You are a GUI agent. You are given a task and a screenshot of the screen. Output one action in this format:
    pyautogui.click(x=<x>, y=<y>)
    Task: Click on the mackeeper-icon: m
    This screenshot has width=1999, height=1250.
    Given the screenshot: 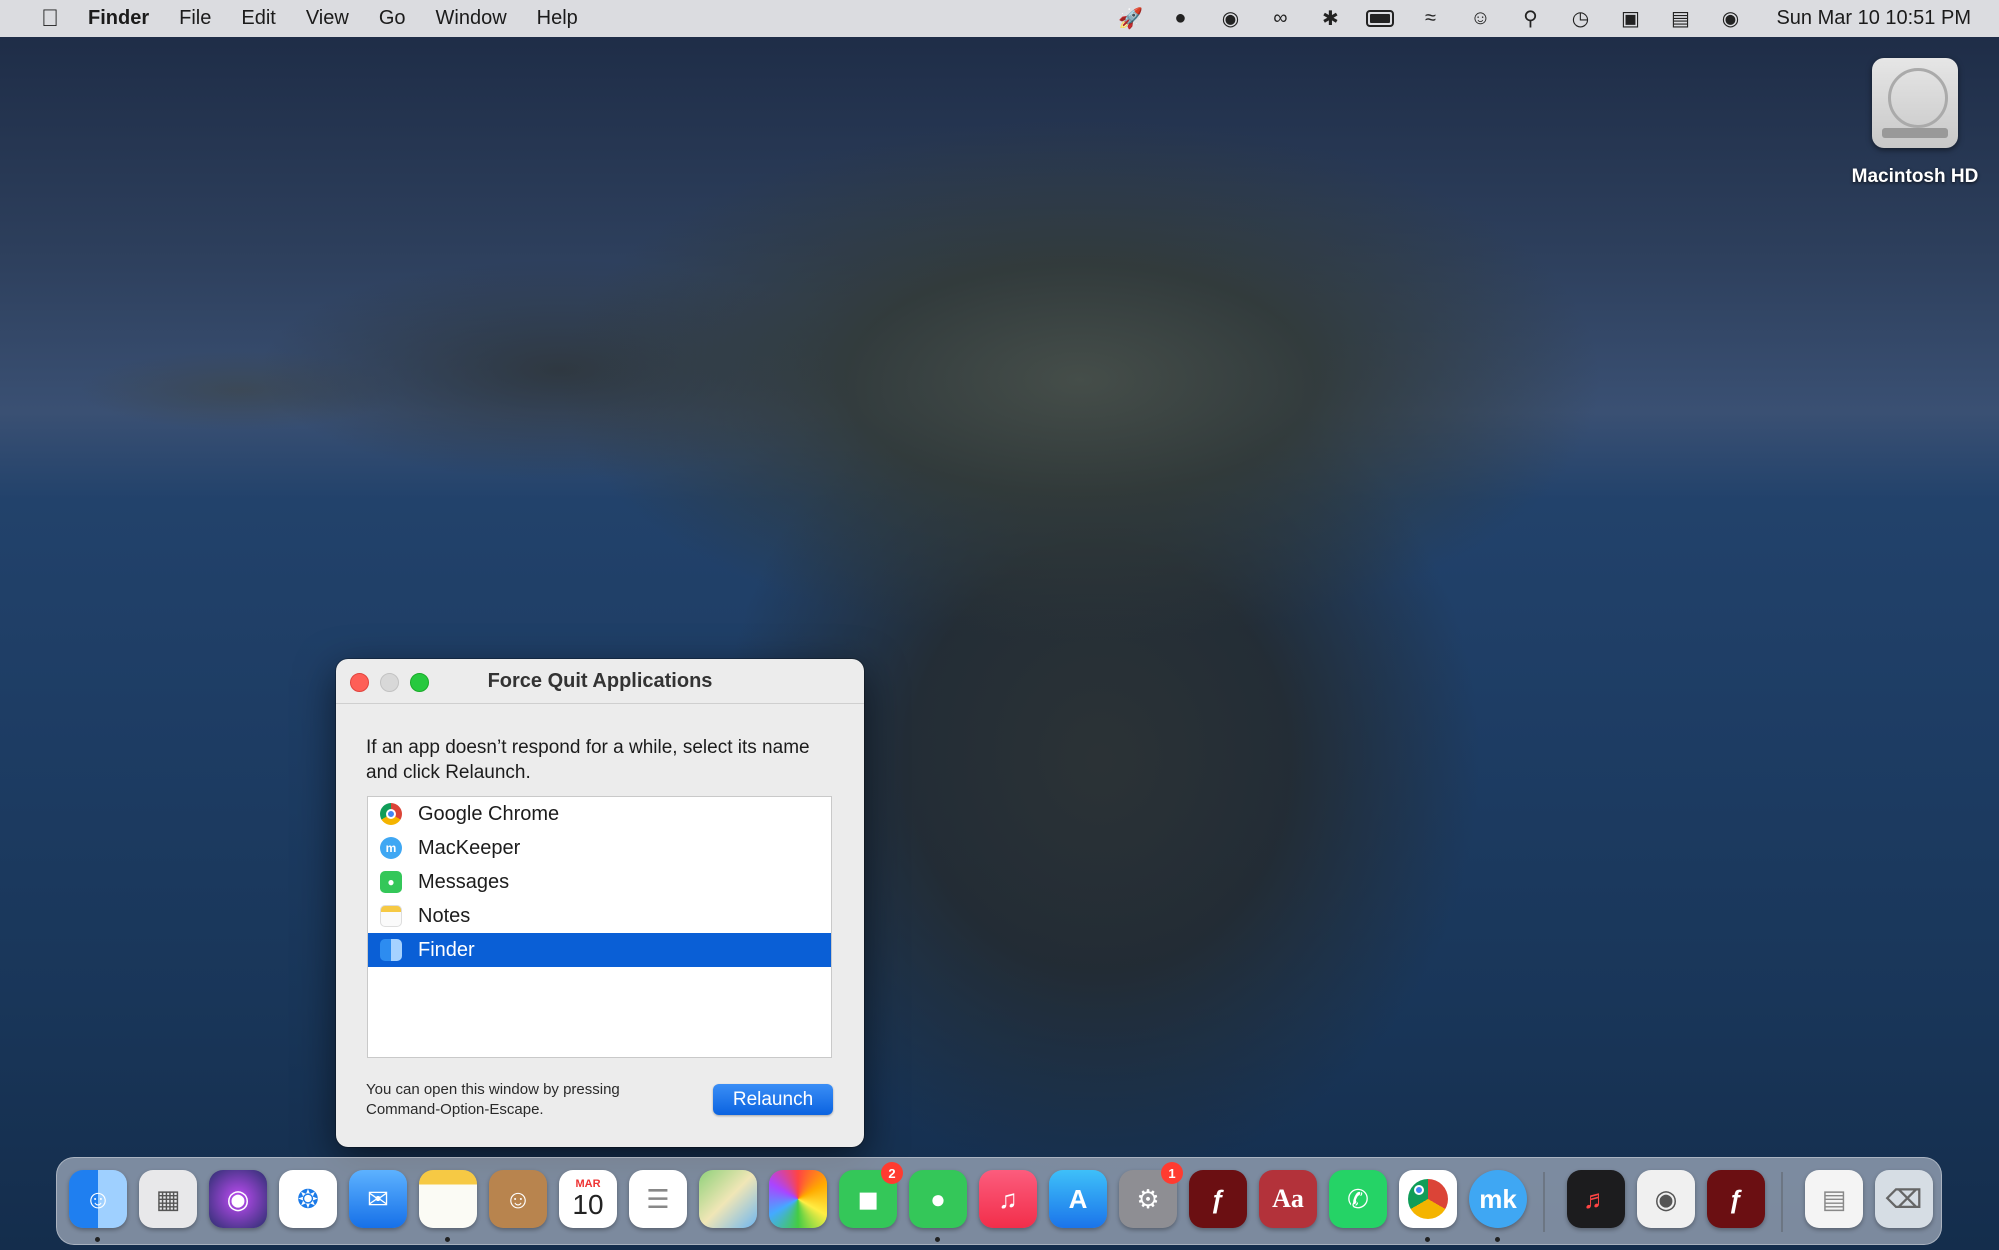 What is the action you would take?
    pyautogui.click(x=391, y=848)
    